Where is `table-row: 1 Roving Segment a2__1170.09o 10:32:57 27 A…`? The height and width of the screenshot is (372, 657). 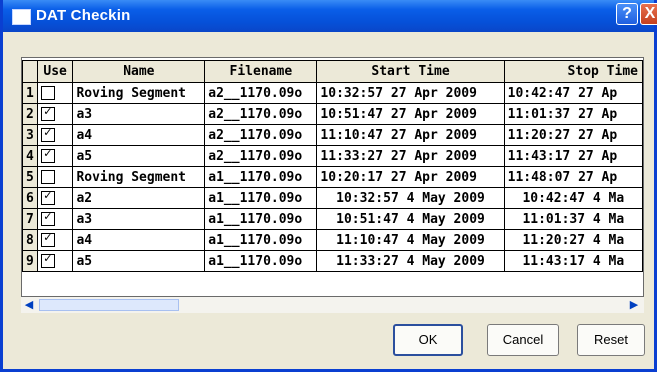 table-row: 1 Roving Segment a2__1170.09o 10:32:57 27 A… is located at coordinates (332, 93).